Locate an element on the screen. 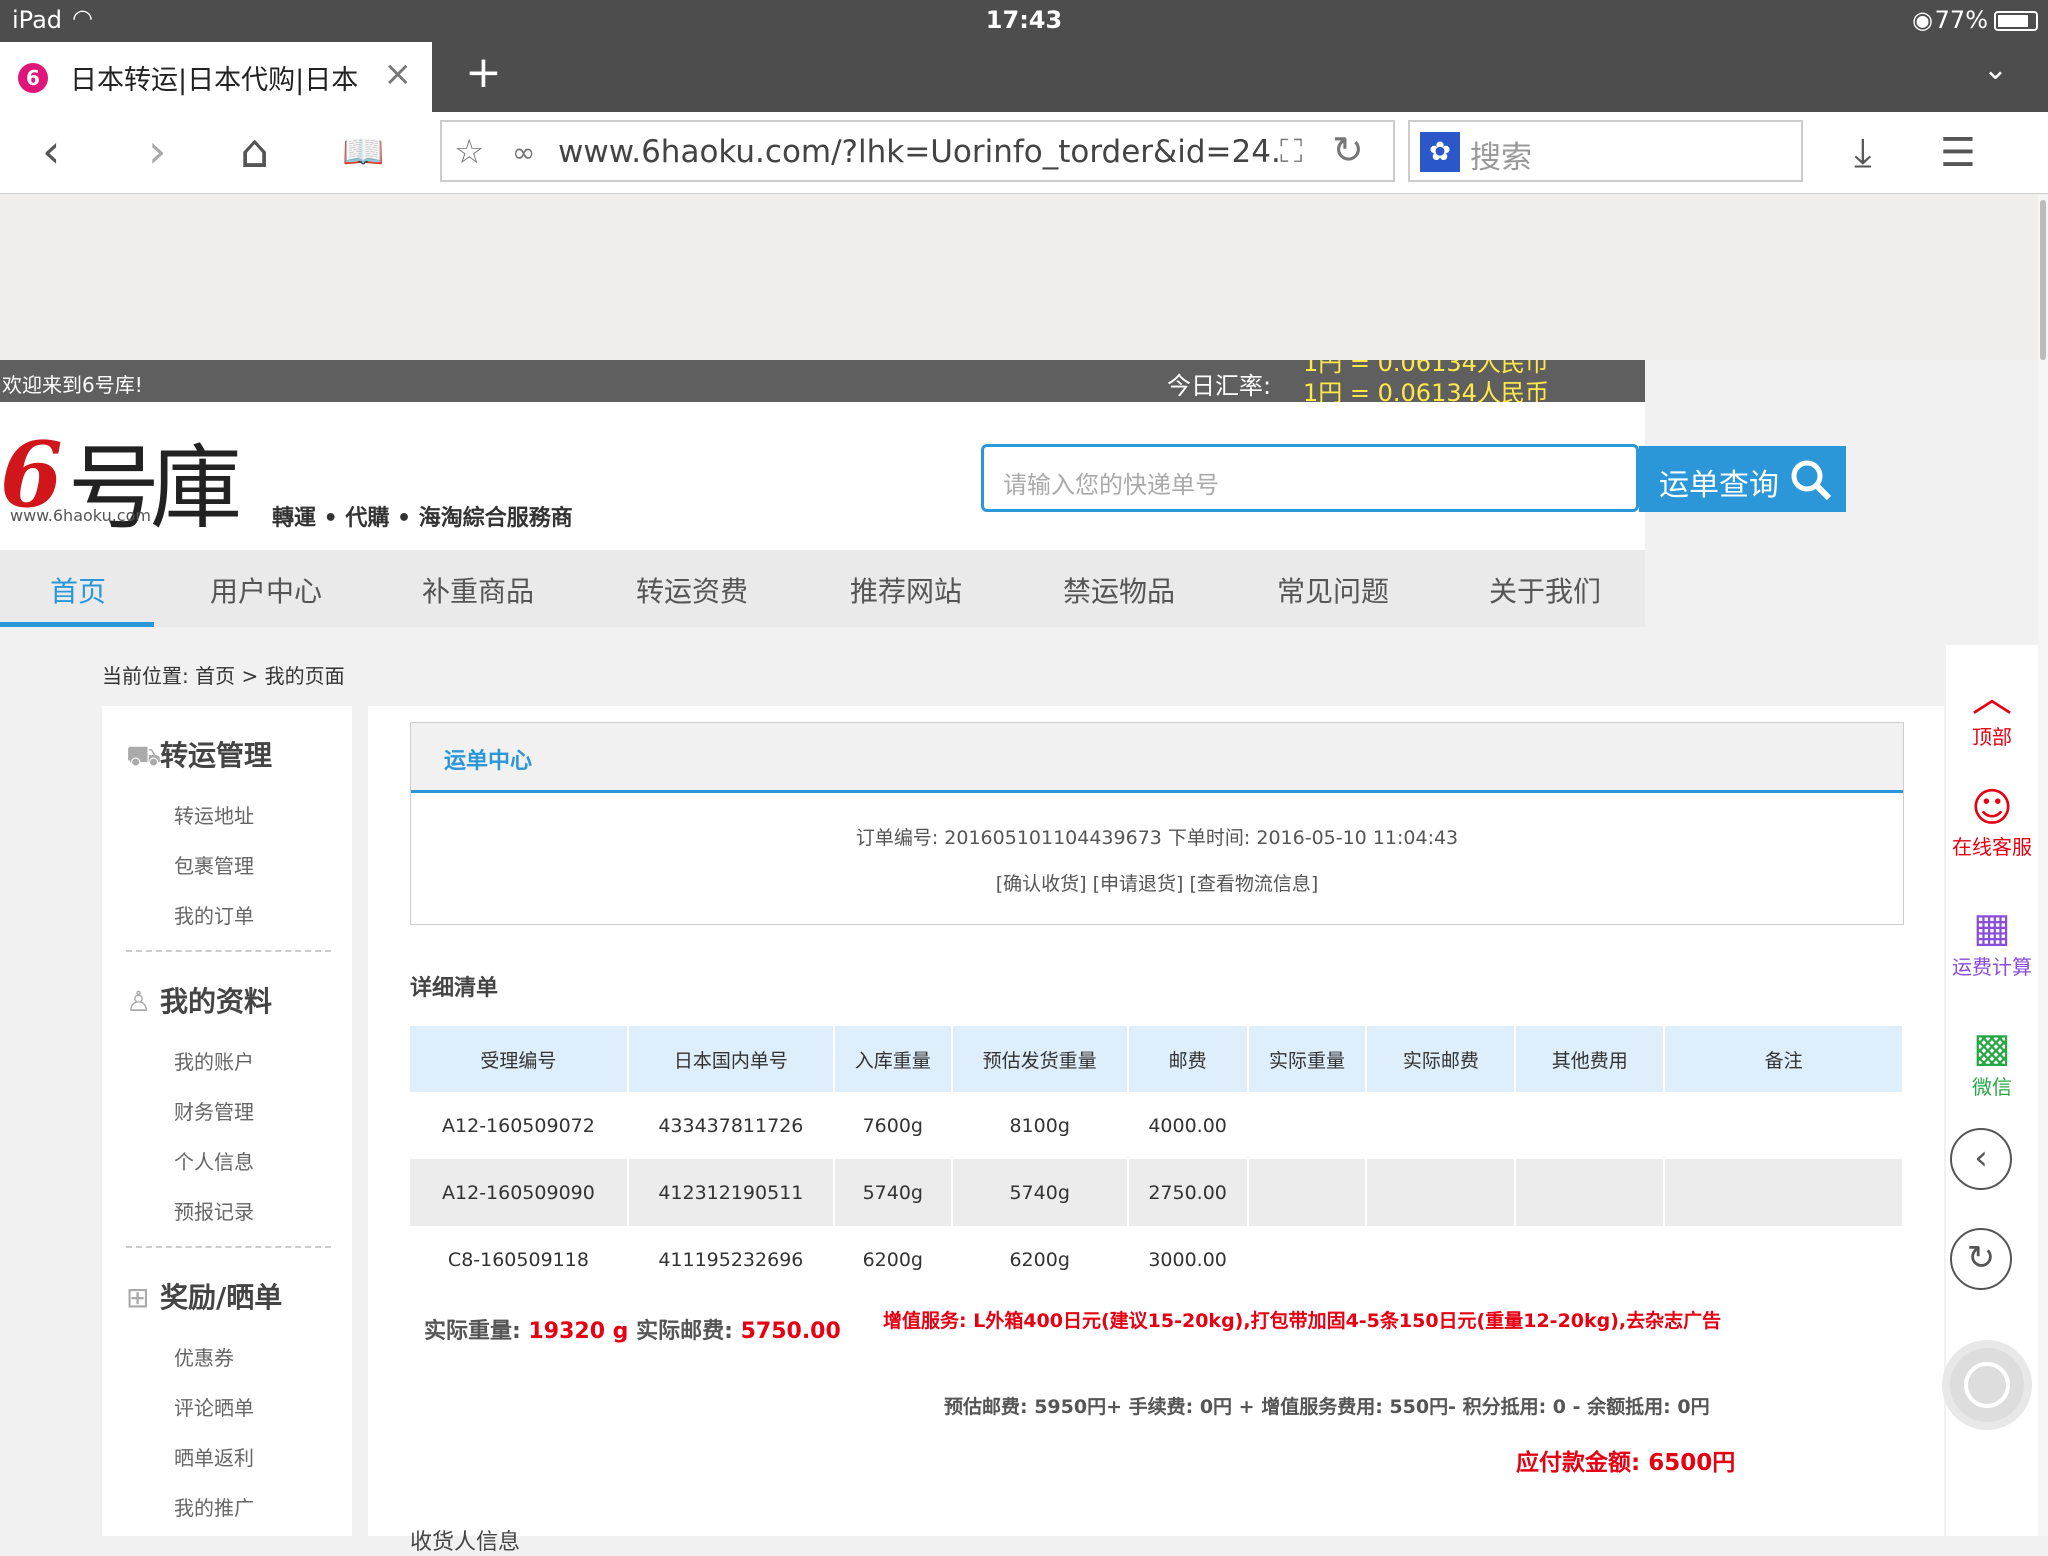 This screenshot has height=1556, width=2048. logo-text: 号庫 is located at coordinates (155, 480).